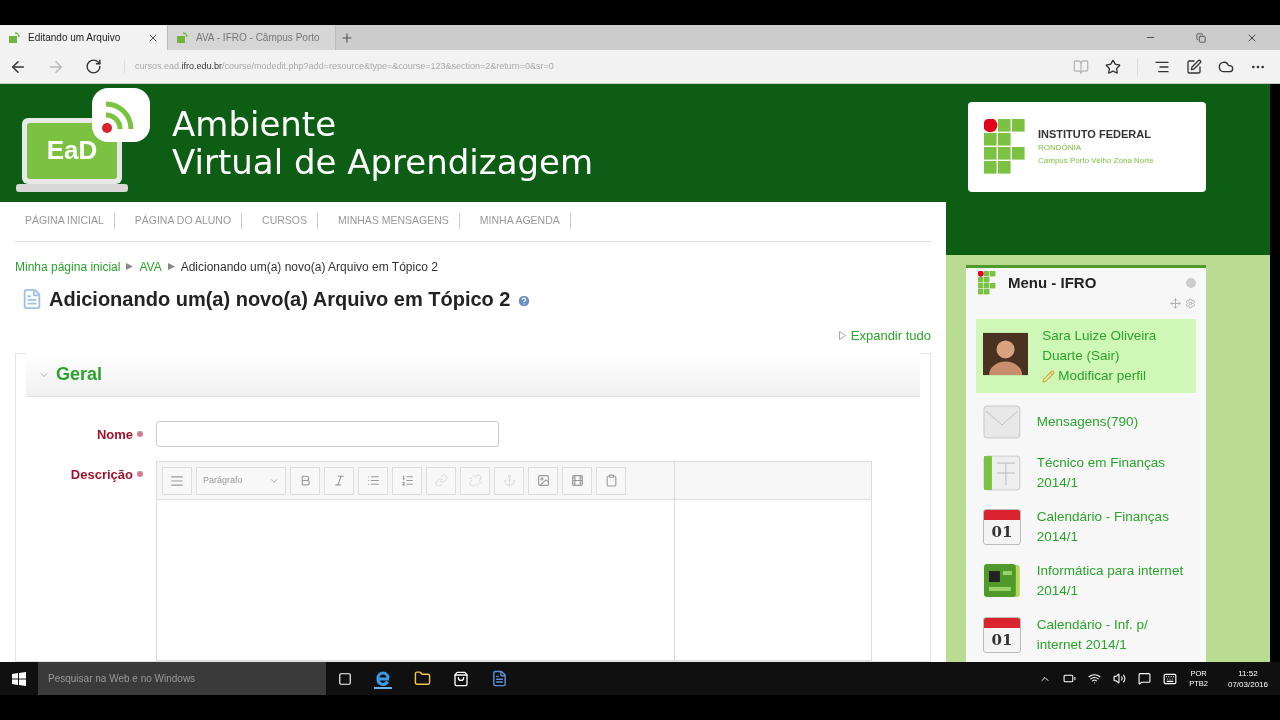 This screenshot has height=720, width=1280. I want to click on breadcrumb-current: Adicionando um(a) novo(a) Arquivo em Tópico 2, so click(309, 267).